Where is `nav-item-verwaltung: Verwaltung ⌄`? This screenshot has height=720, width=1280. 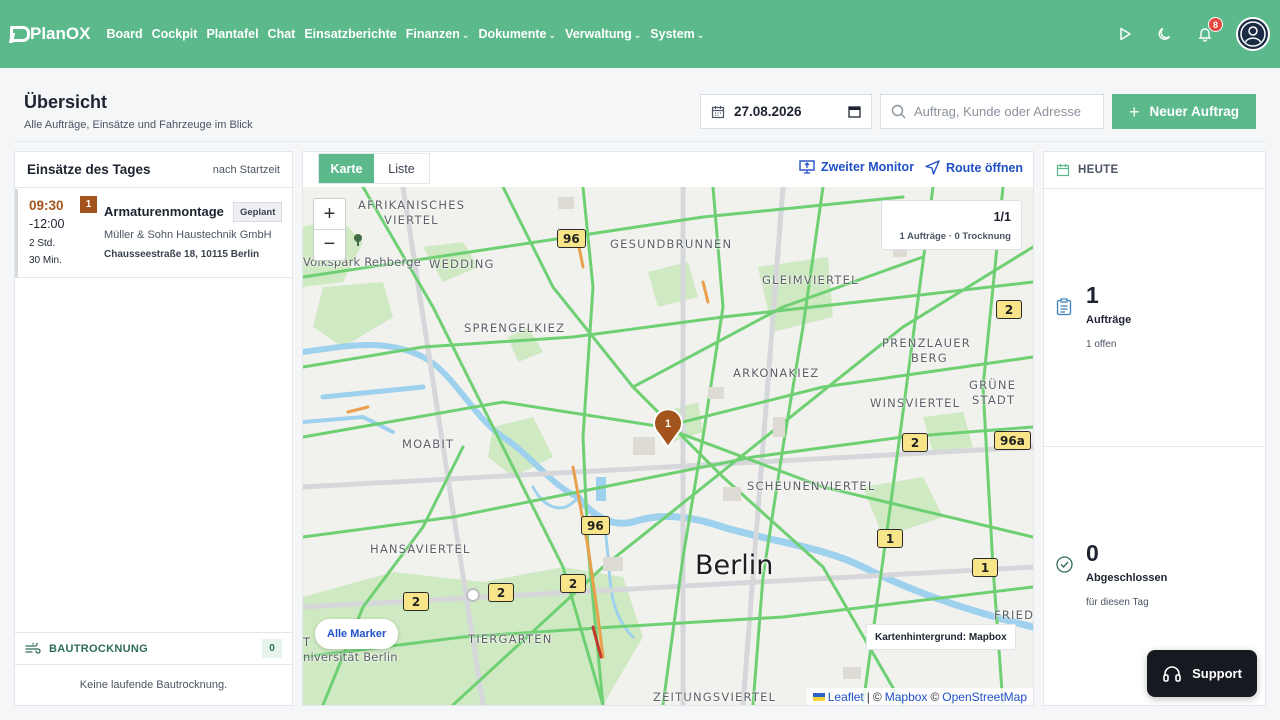 nav-item-verwaltung: Verwaltung ⌄ is located at coordinates (603, 34).